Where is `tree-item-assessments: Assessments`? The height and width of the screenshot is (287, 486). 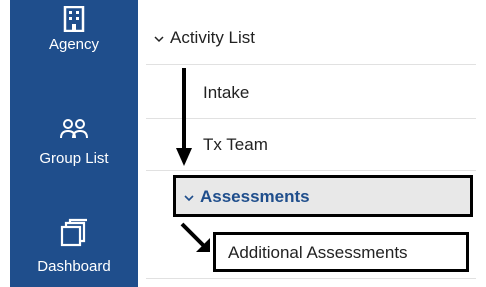 tree-item-assessments: Assessments is located at coordinates (323, 196).